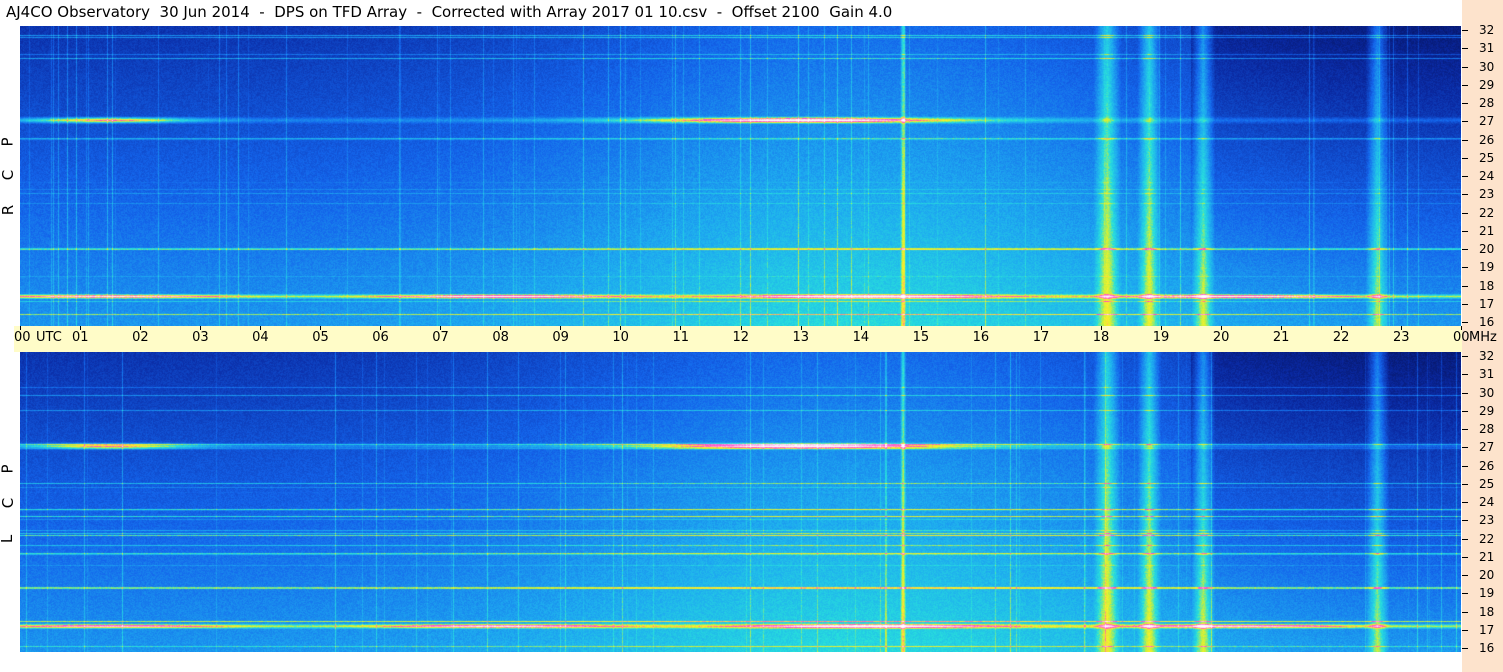 The image size is (1503, 672). I want to click on time-label: 08, so click(500, 337).